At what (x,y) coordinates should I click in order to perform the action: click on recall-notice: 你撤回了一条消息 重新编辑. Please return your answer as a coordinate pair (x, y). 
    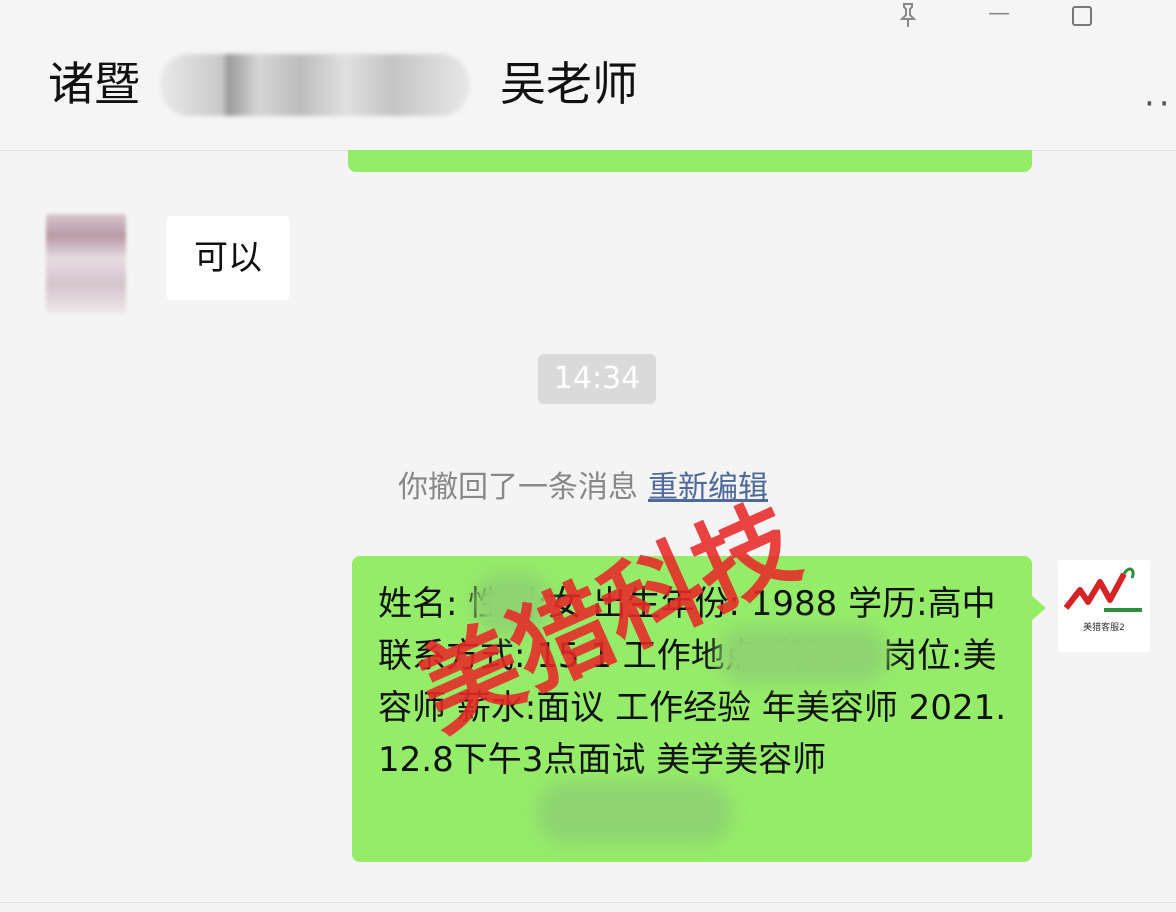
    Looking at the image, I should click on (583, 488).